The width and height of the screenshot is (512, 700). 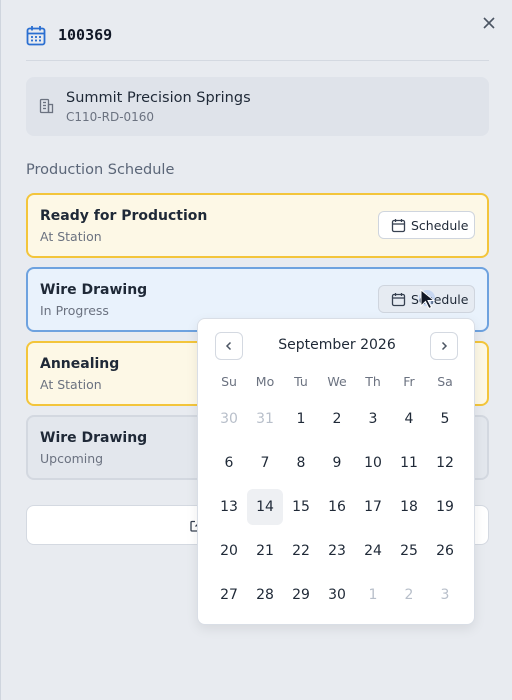 I want to click on next-month-button, so click(x=444, y=346).